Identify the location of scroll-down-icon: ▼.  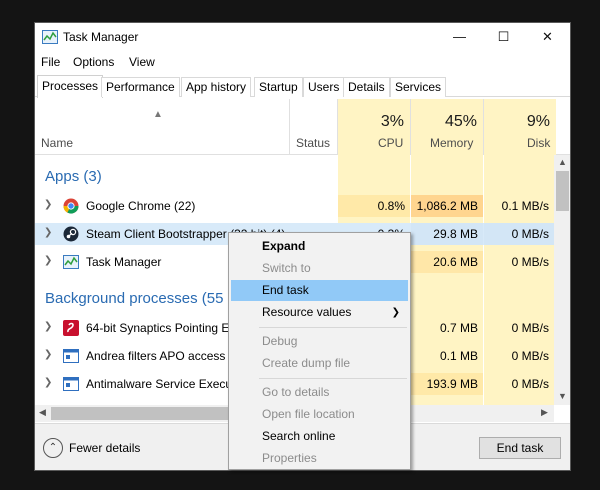
(562, 396).